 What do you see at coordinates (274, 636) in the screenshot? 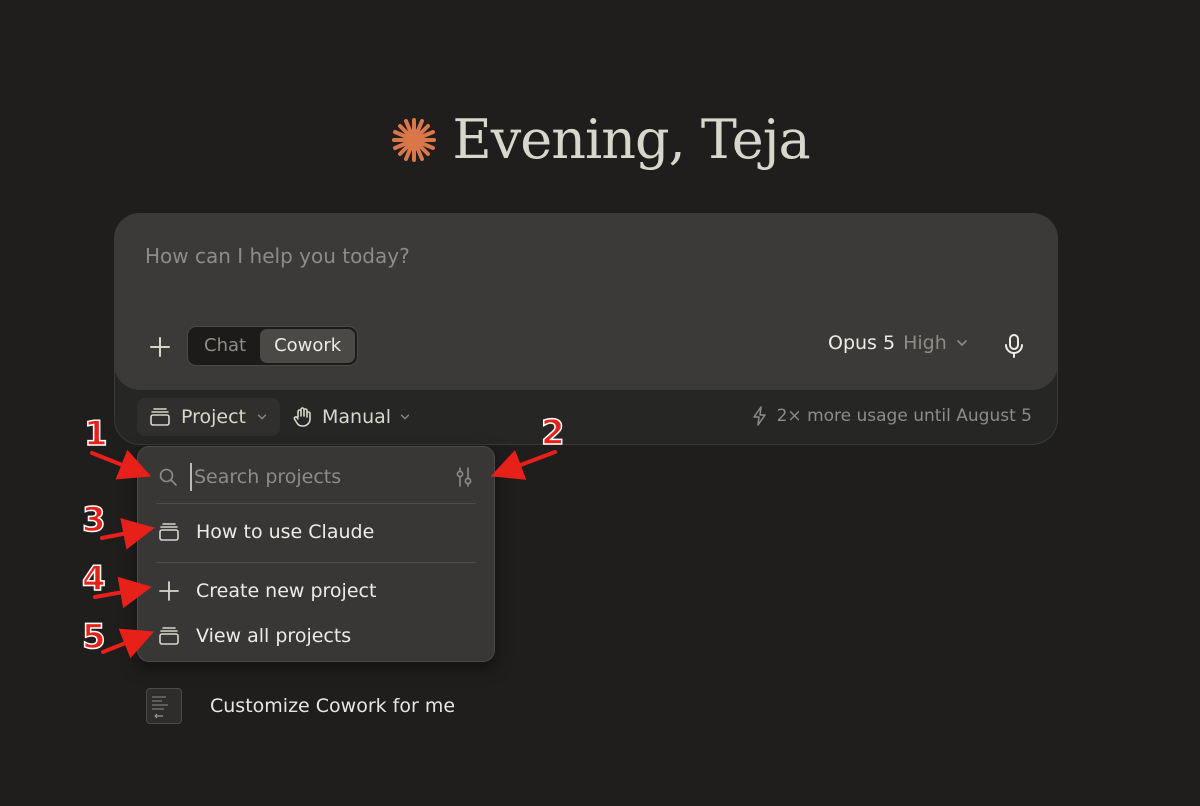
I see `view-all-projects-label: View all projects` at bounding box center [274, 636].